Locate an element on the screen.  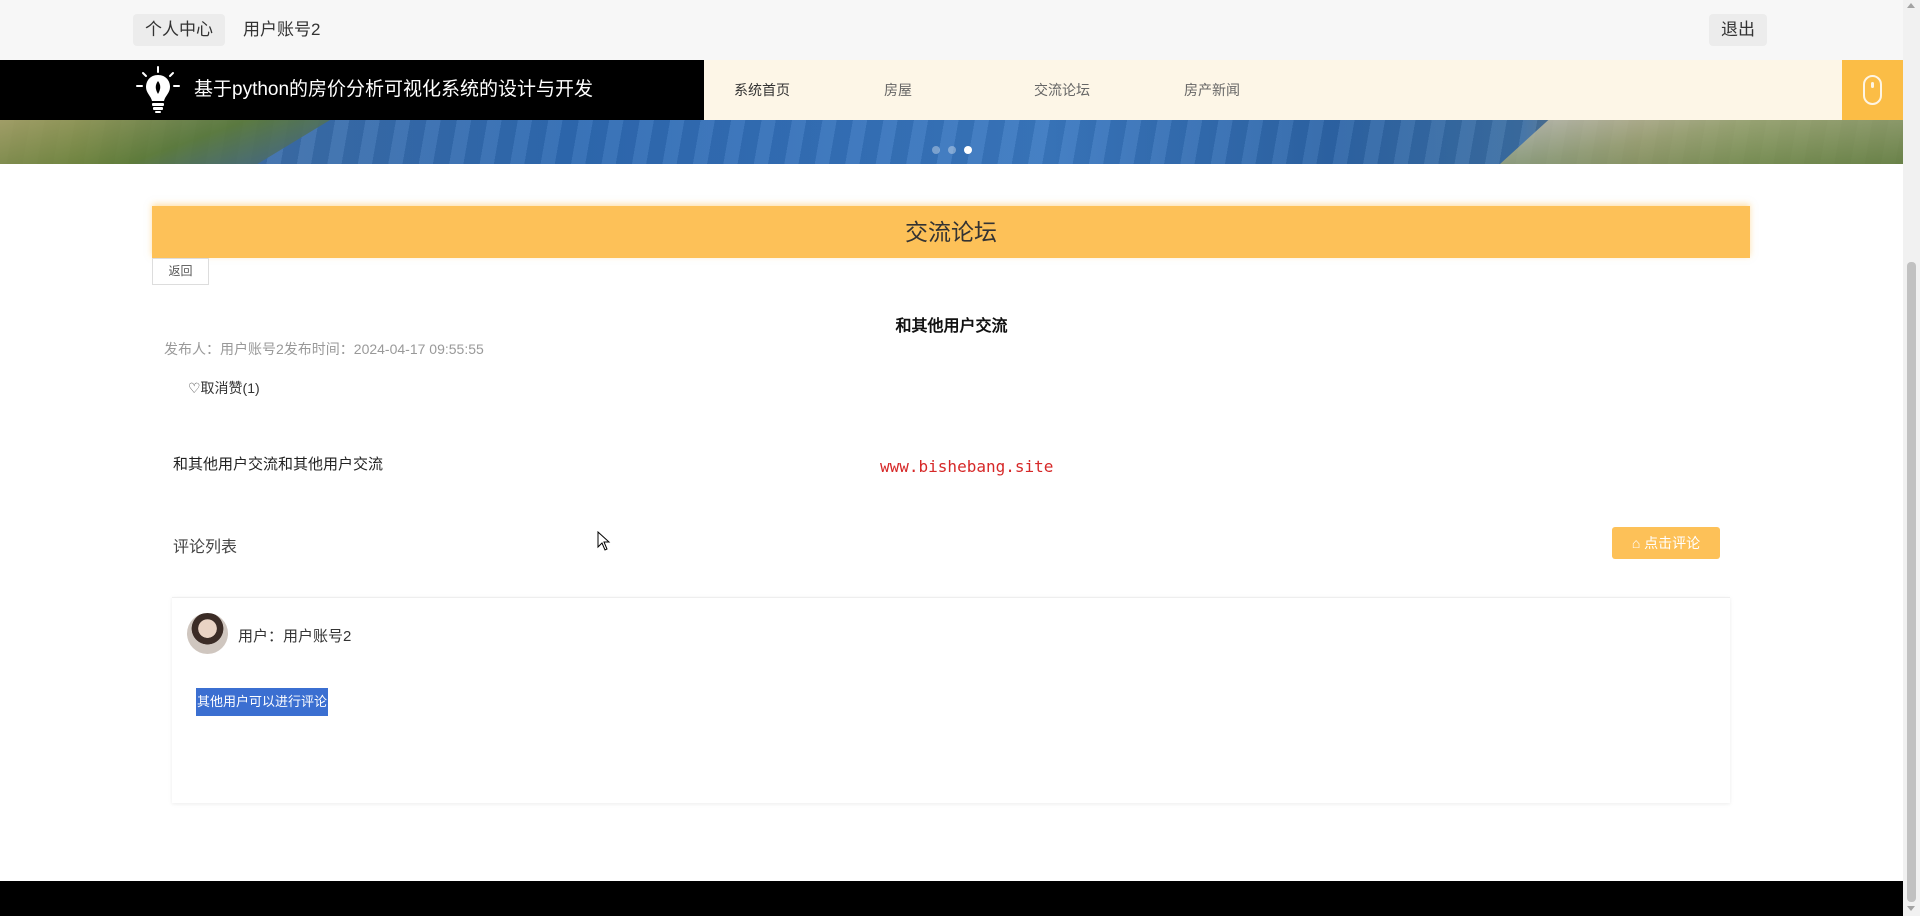
site-title: 基于python的房价分析可视化系统的设计与开发 is located at coordinates (394, 89).